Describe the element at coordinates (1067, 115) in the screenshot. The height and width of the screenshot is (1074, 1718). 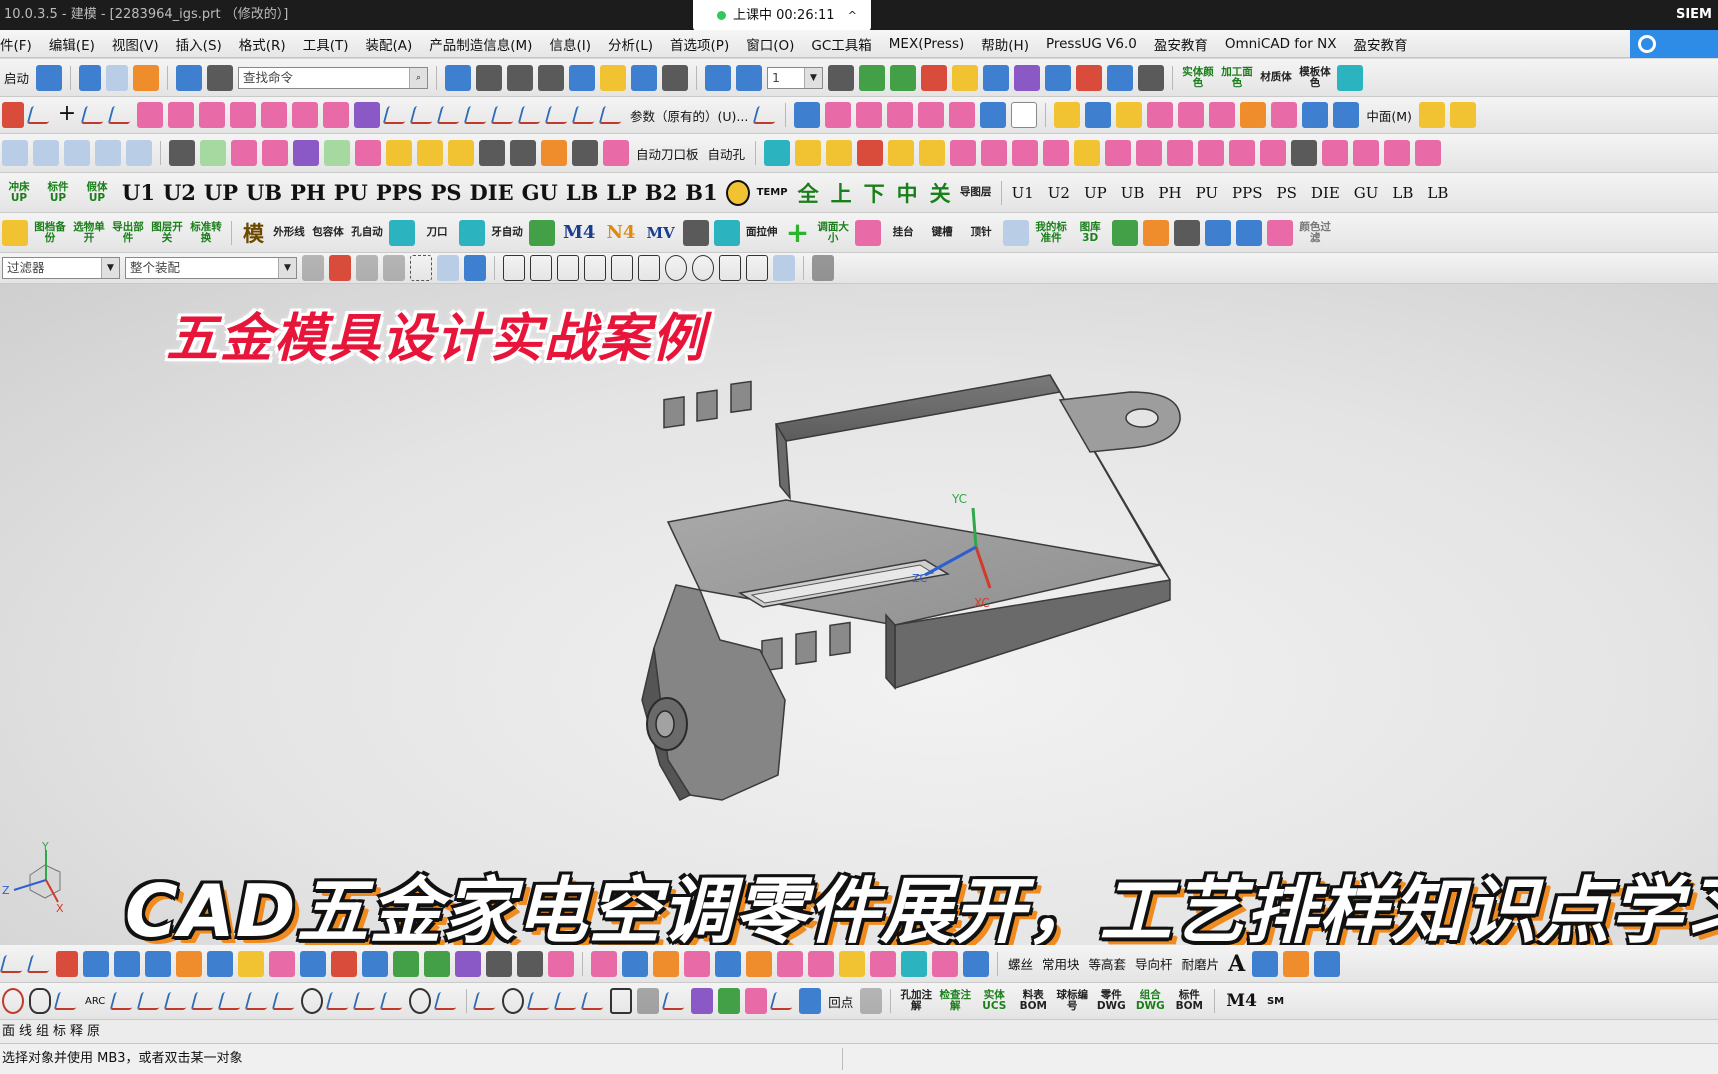
I see `block-icon` at that location.